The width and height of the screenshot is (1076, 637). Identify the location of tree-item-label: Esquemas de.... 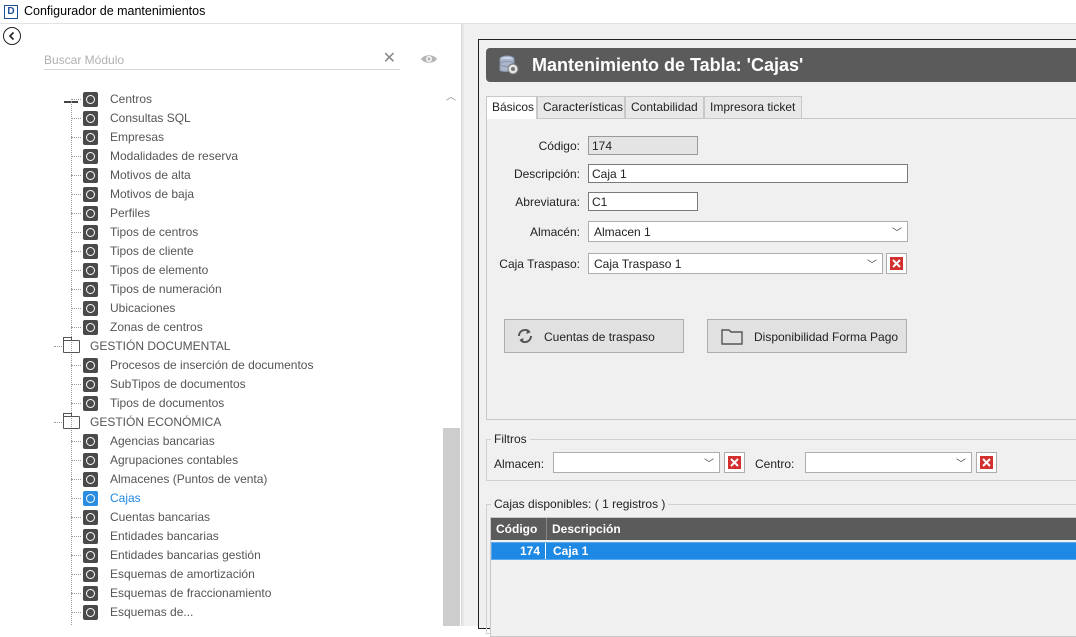
(152, 612).